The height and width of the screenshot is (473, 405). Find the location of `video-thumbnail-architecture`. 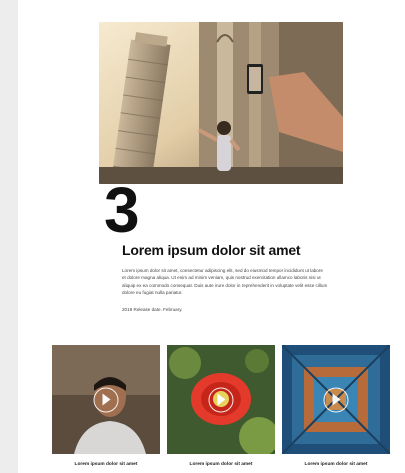

video-thumbnail-architecture is located at coordinates (336, 399).